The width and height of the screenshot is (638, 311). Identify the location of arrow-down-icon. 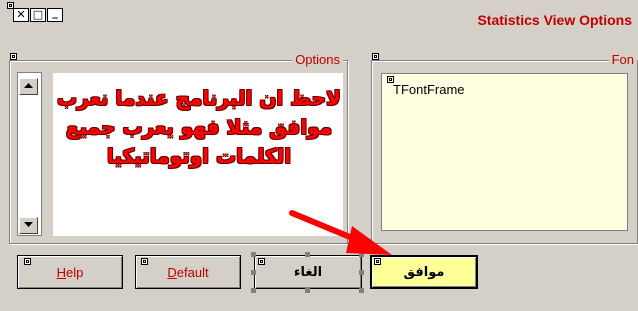
(28, 224).